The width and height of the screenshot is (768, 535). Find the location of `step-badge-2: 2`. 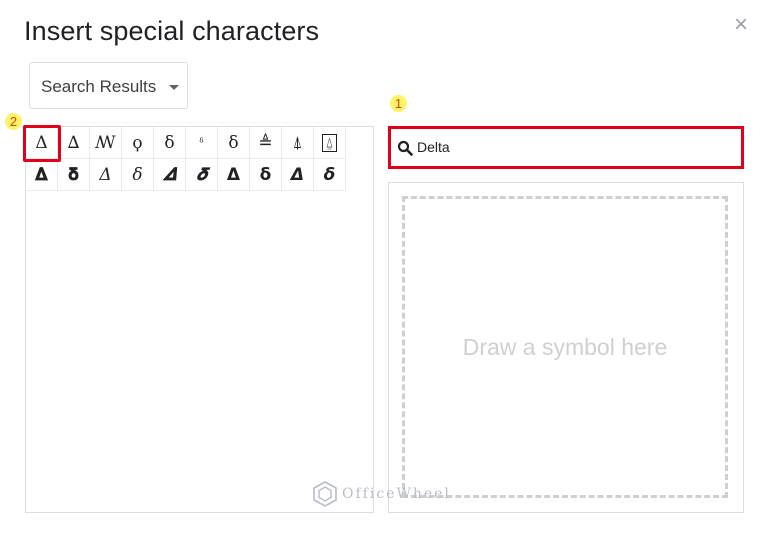

step-badge-2: 2 is located at coordinates (13, 121).